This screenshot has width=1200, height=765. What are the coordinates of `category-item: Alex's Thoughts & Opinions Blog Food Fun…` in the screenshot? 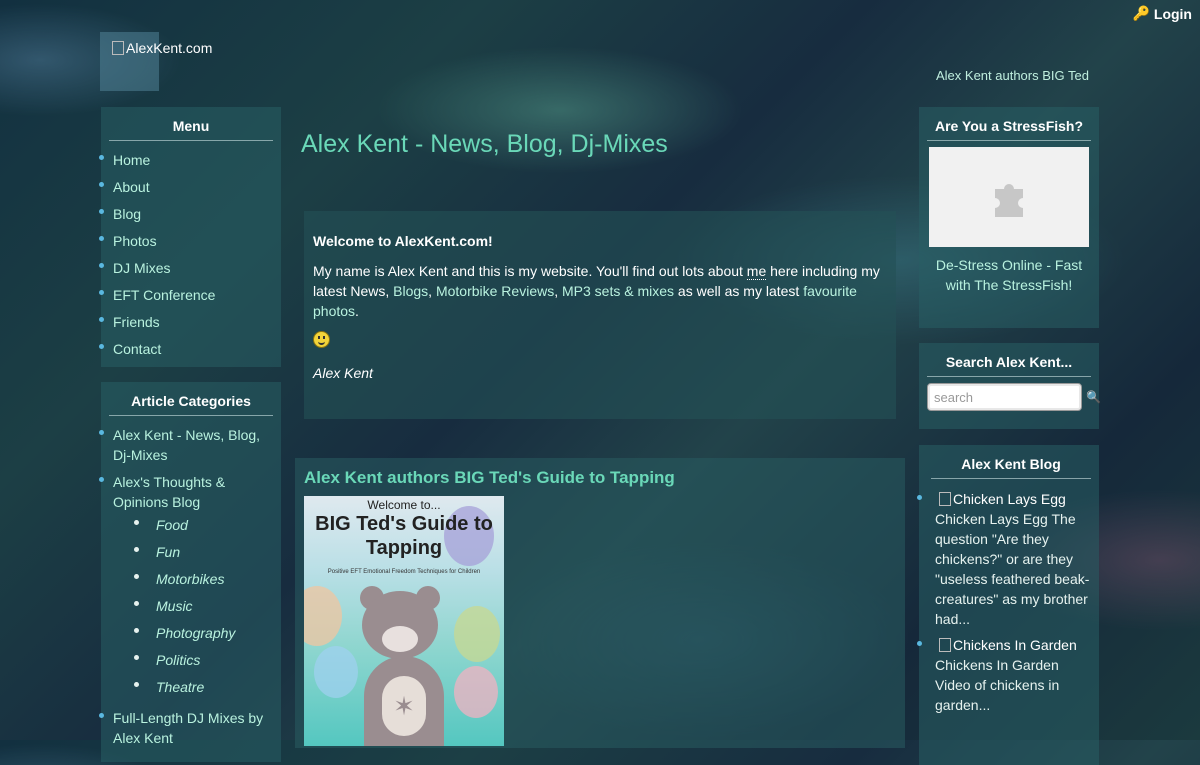 It's located at (186, 587).